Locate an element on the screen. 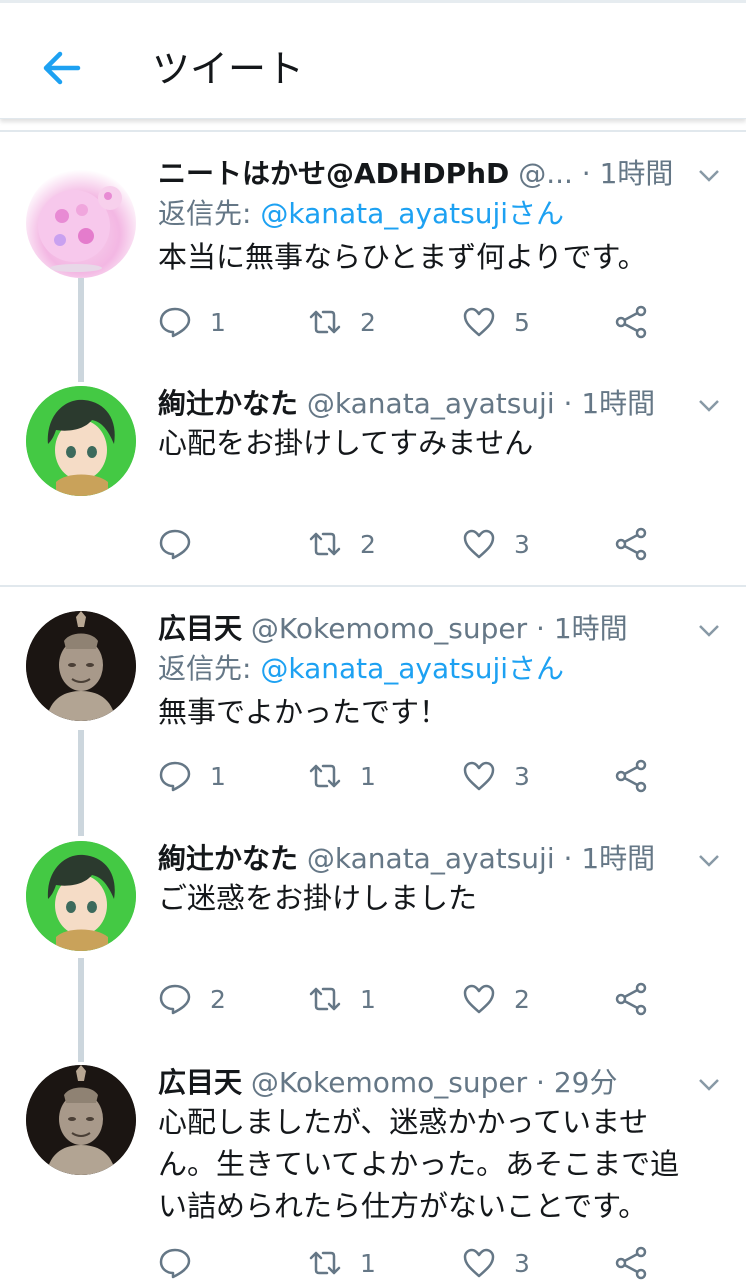 This screenshot has width=746, height=1283. page-title: ツイート is located at coordinates (228, 69).